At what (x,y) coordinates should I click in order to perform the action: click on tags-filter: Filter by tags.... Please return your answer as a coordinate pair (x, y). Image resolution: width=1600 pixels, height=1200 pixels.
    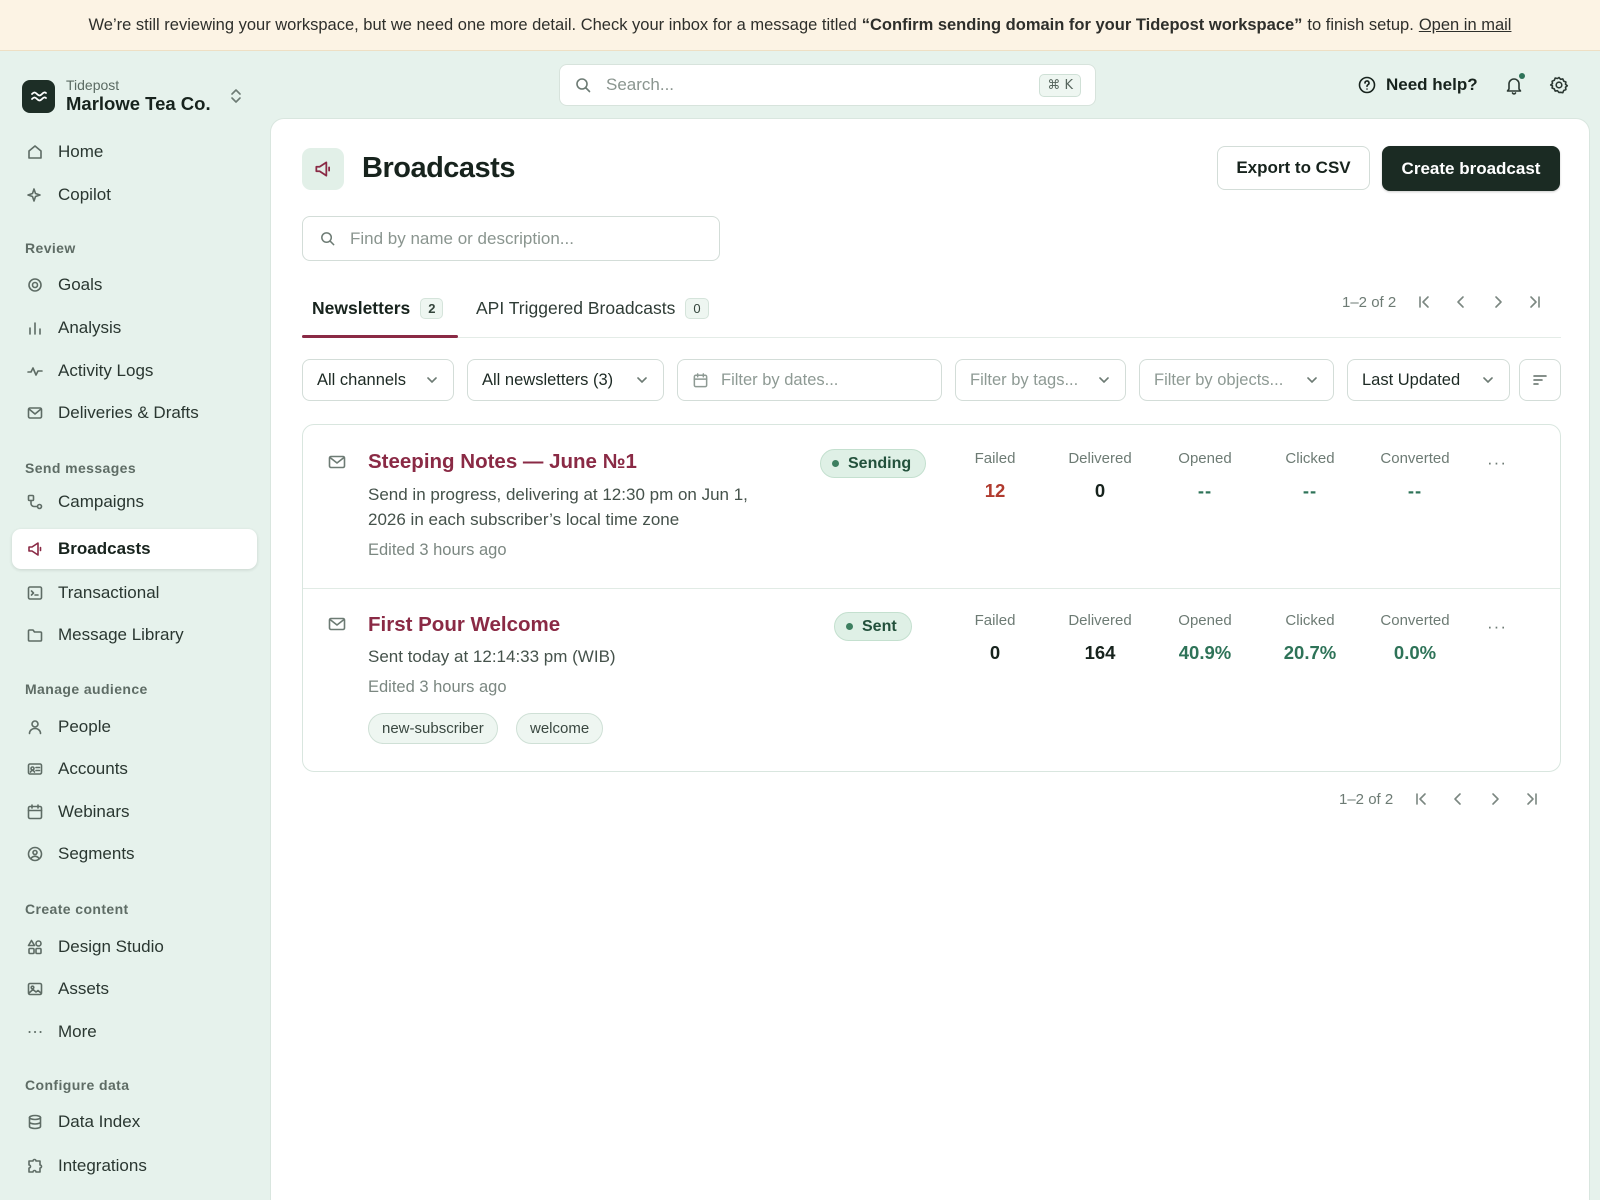
    Looking at the image, I should click on (1040, 380).